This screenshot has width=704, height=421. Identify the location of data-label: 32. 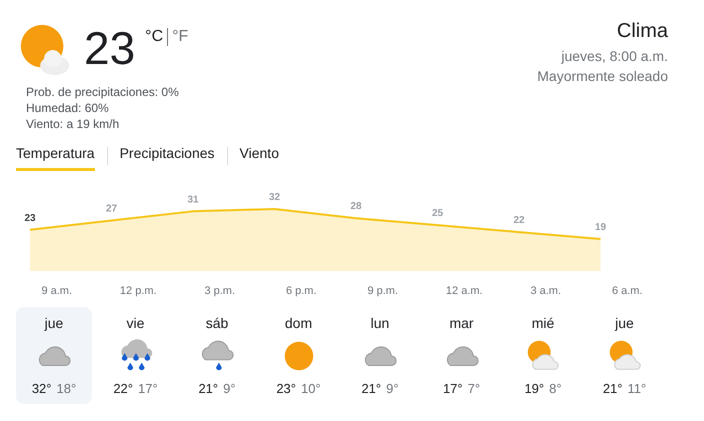
(274, 197).